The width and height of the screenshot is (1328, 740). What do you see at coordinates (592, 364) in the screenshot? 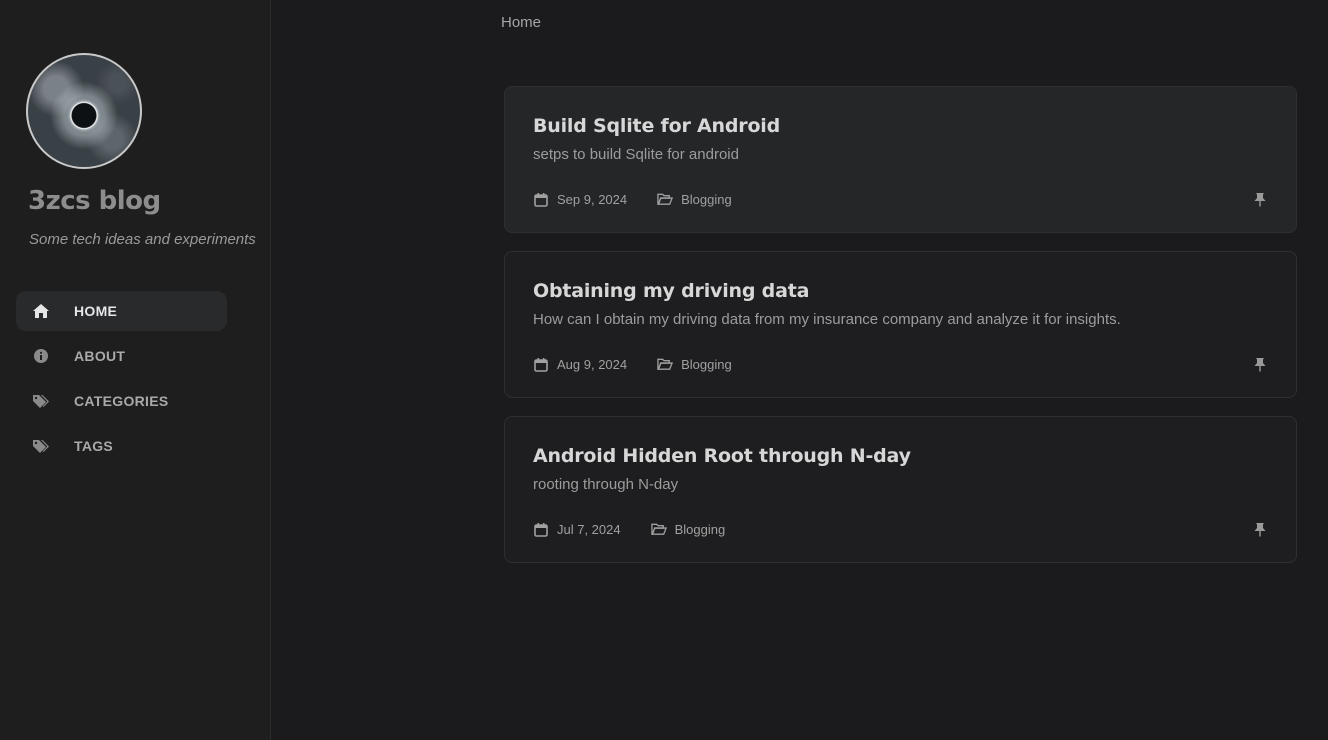
I see `post-date: Aug 9, 2024` at bounding box center [592, 364].